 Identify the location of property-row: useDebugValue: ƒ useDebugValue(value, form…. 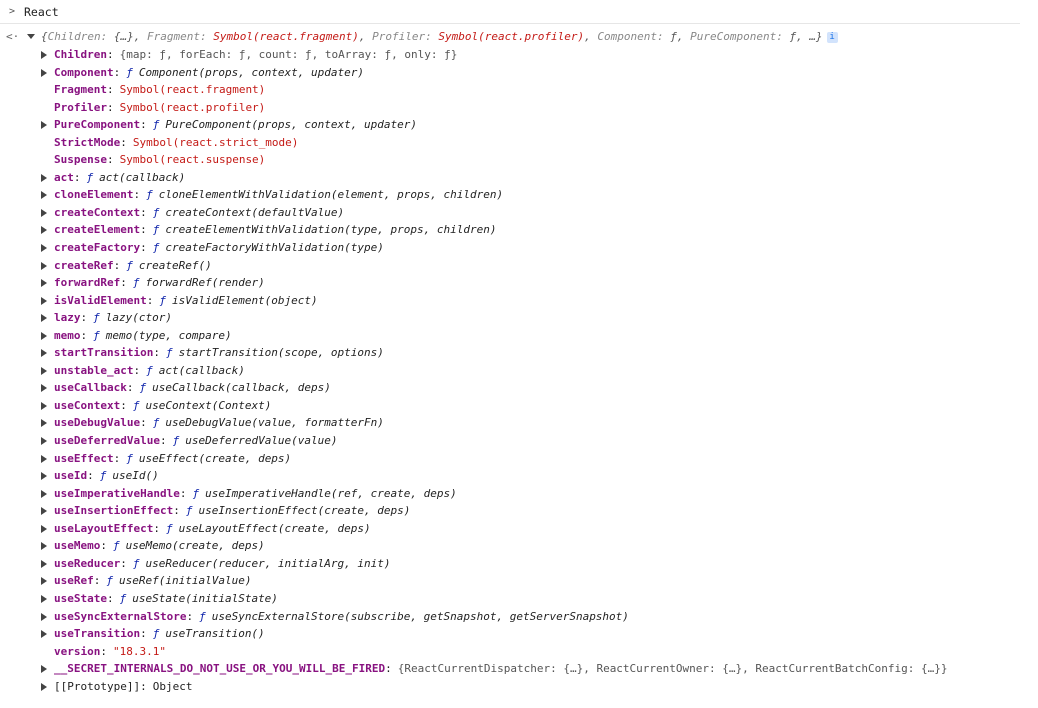
(519, 423).